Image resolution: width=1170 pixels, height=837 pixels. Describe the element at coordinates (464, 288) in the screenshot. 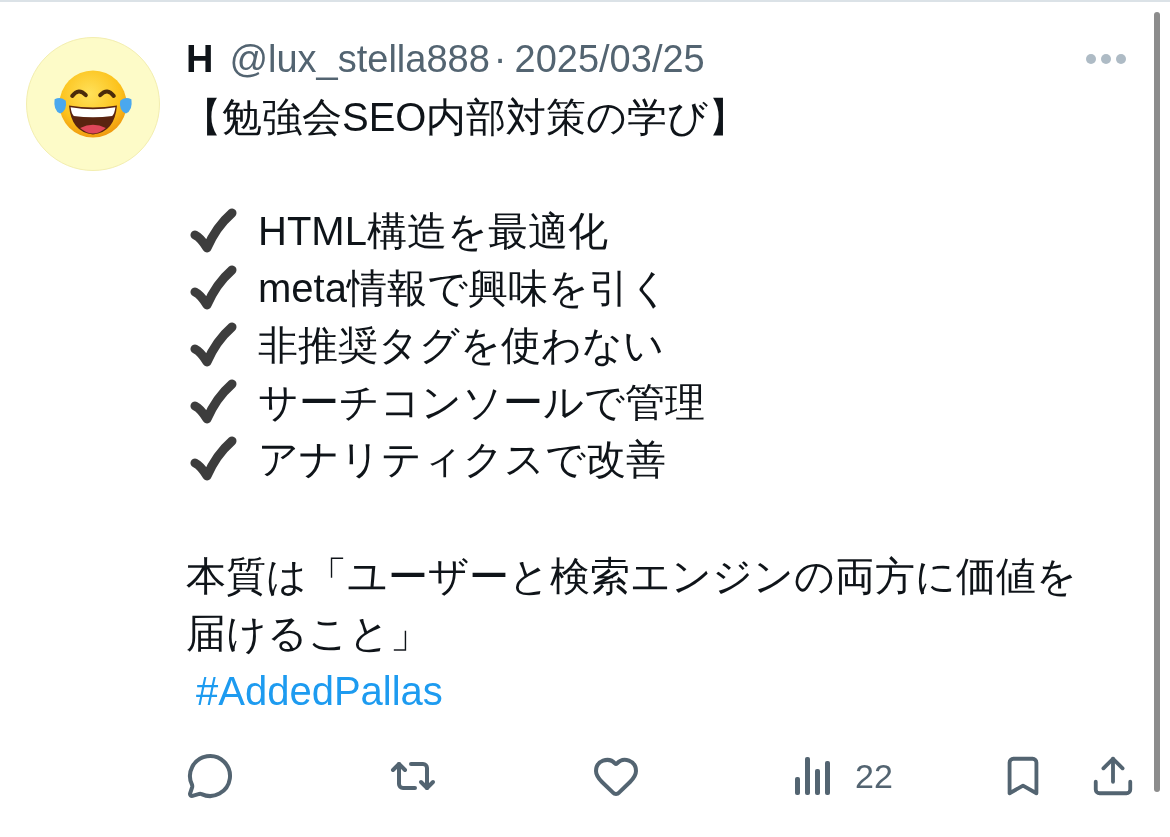

I see `checklist-item: meta情報で興味を引く` at that location.